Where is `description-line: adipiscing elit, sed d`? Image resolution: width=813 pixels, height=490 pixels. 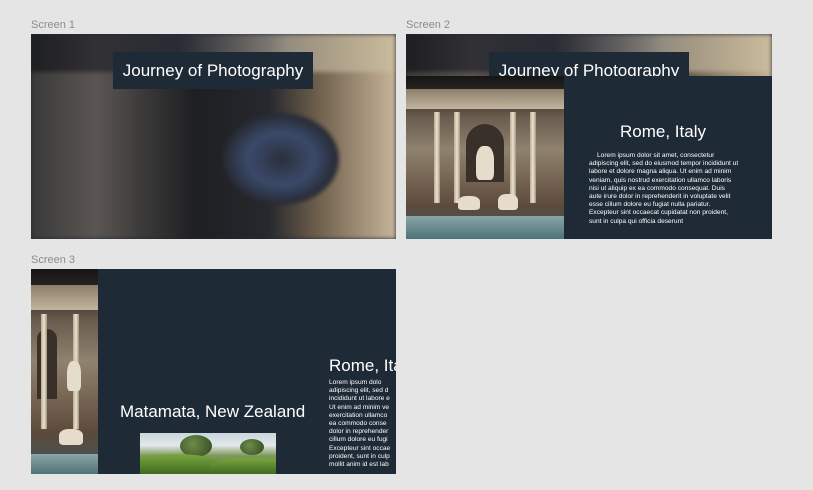 description-line: adipiscing elit, sed d is located at coordinates (359, 391).